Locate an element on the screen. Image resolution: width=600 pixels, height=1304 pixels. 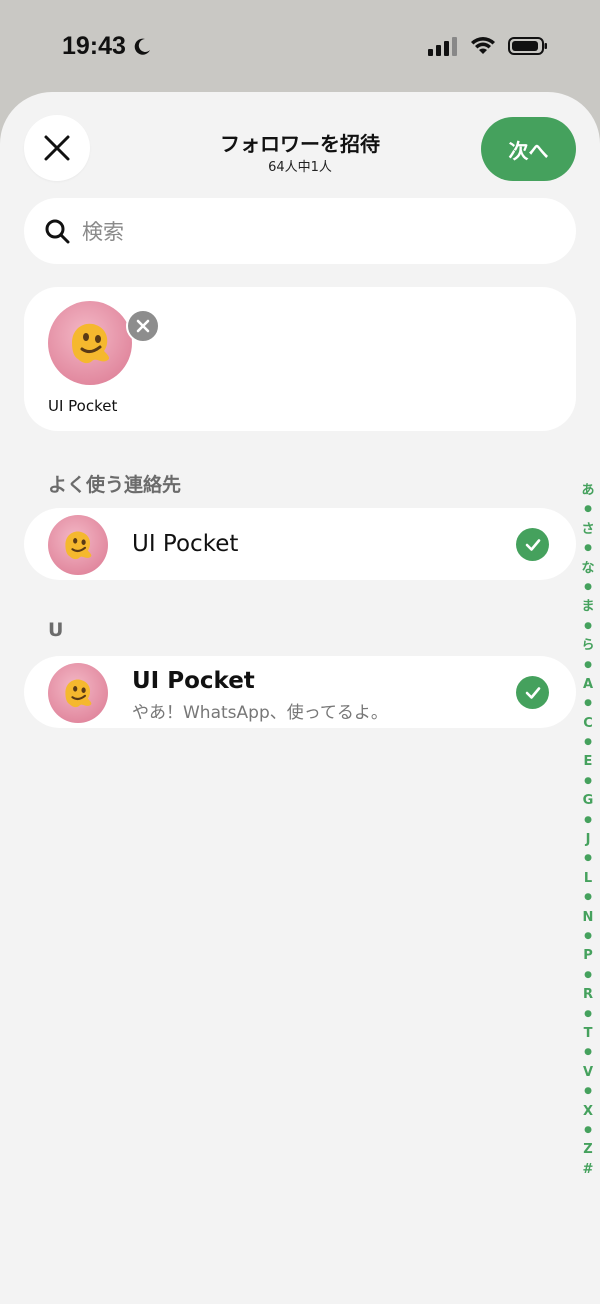
index-letter: さ is located at coordinates (587, 529).